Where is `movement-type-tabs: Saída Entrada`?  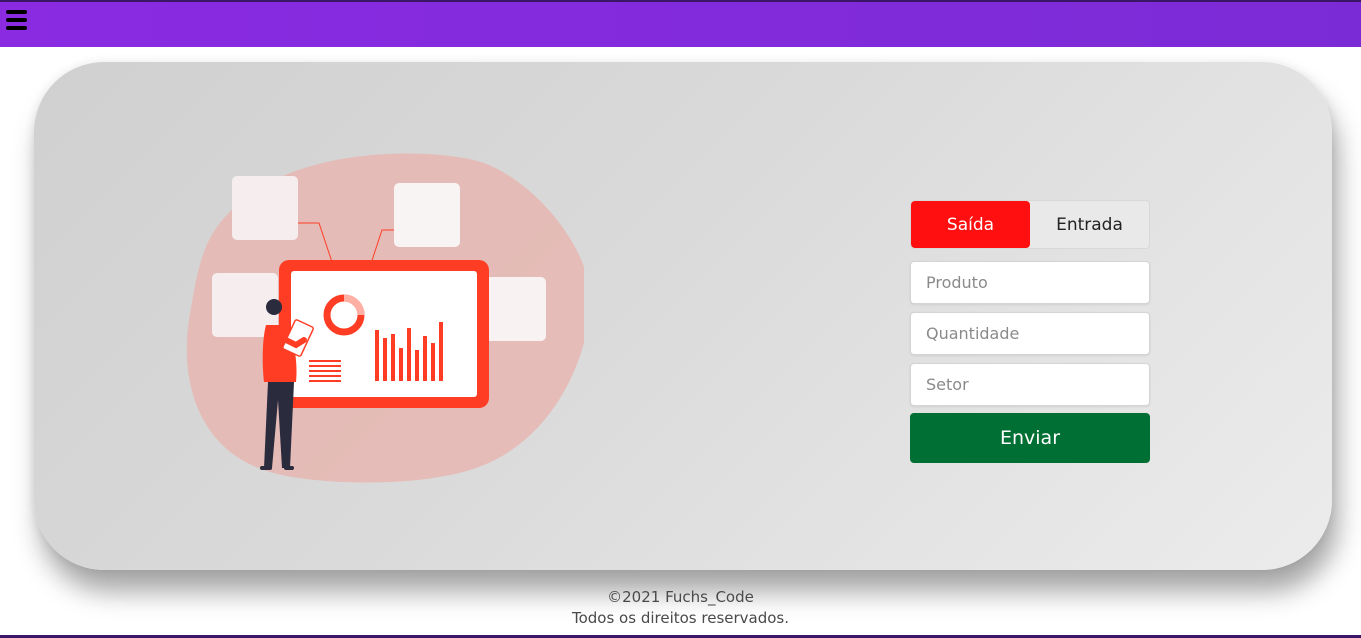 movement-type-tabs: Saída Entrada is located at coordinates (1030, 224).